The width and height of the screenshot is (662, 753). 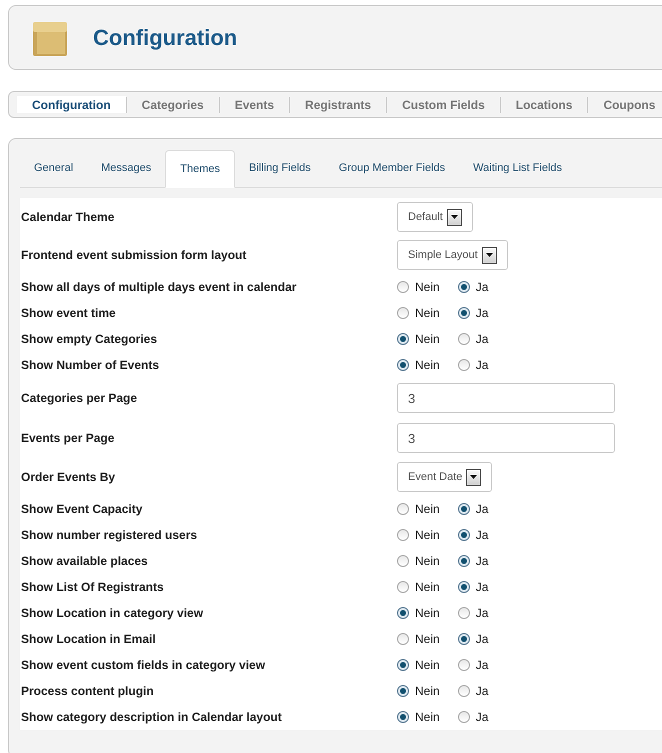 I want to click on menu-item: Coupons, so click(x=625, y=104).